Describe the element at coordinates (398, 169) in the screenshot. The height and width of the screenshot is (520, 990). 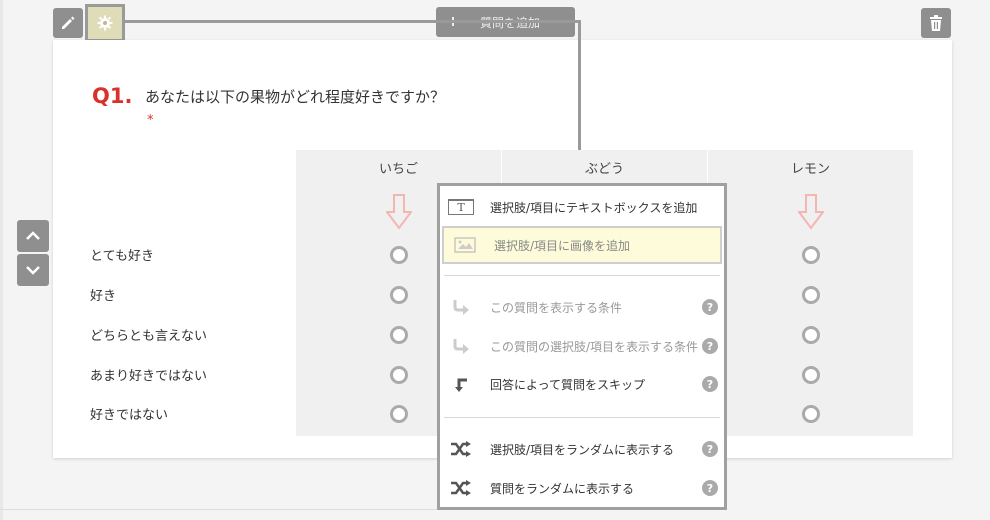
I see `column-header: いちご` at that location.